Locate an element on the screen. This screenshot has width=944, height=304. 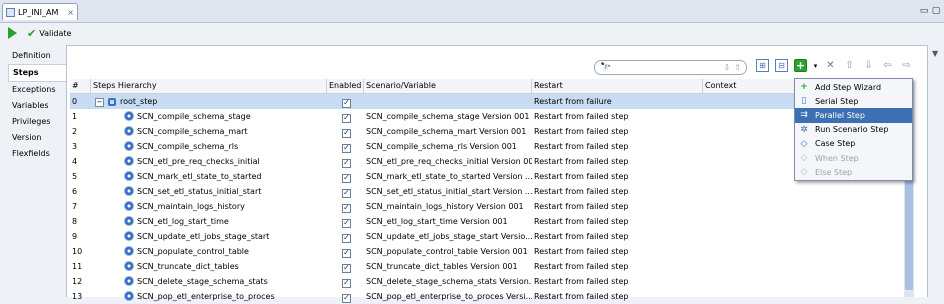
step-name-cell: SCN_compile_schema_mart is located at coordinates (209, 131).